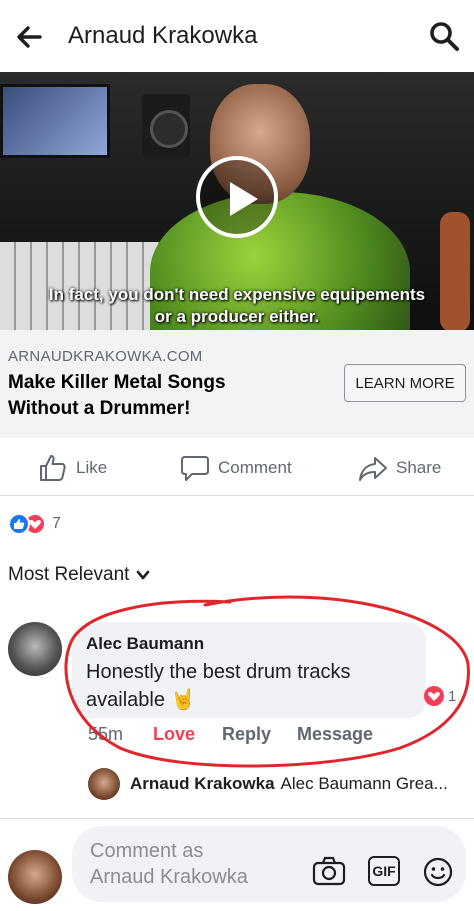 The height and width of the screenshot is (911, 474). What do you see at coordinates (35, 877) in the screenshot?
I see `composer-avatar` at bounding box center [35, 877].